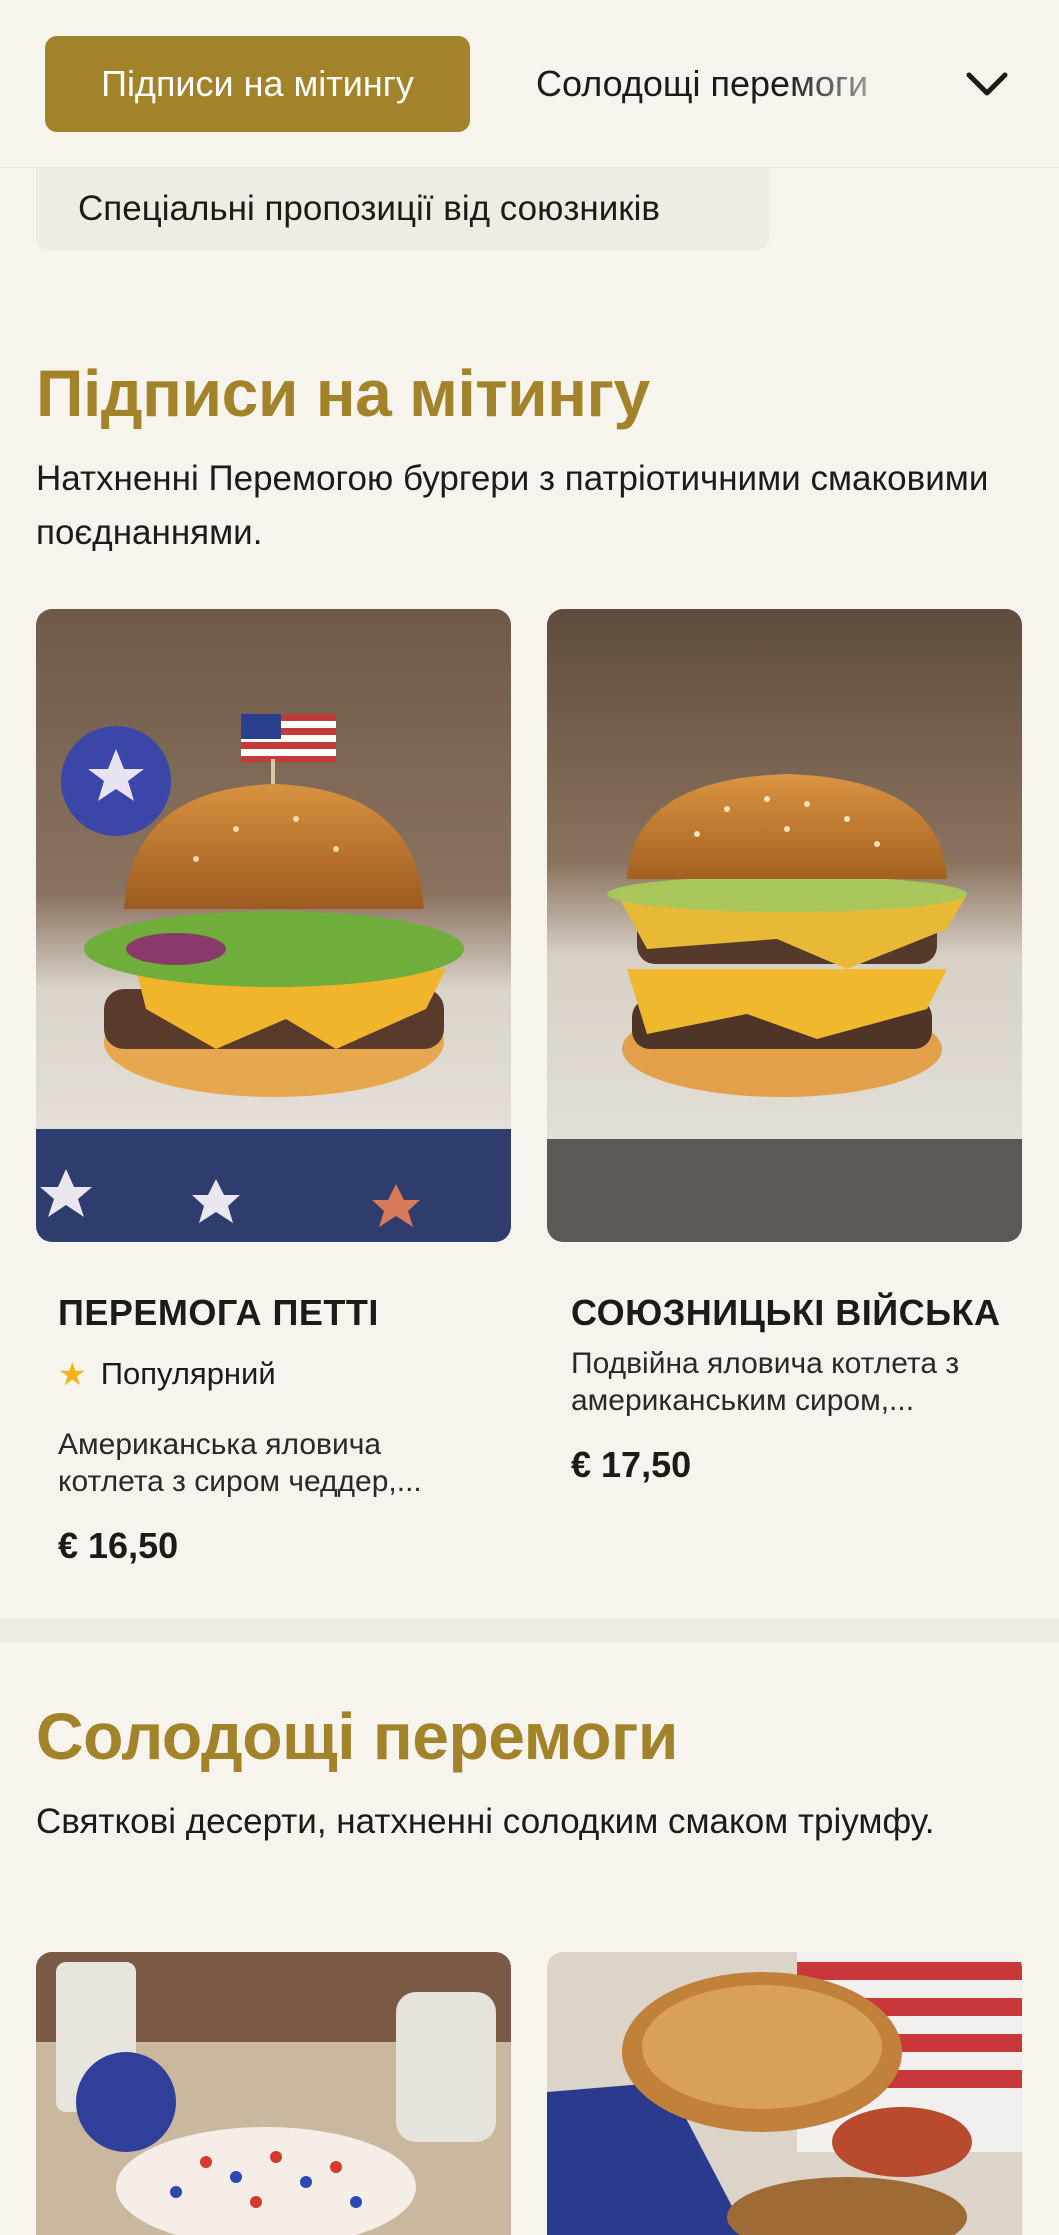 This screenshot has height=2235, width=1059. I want to click on star-icon: ★, so click(72, 1374).